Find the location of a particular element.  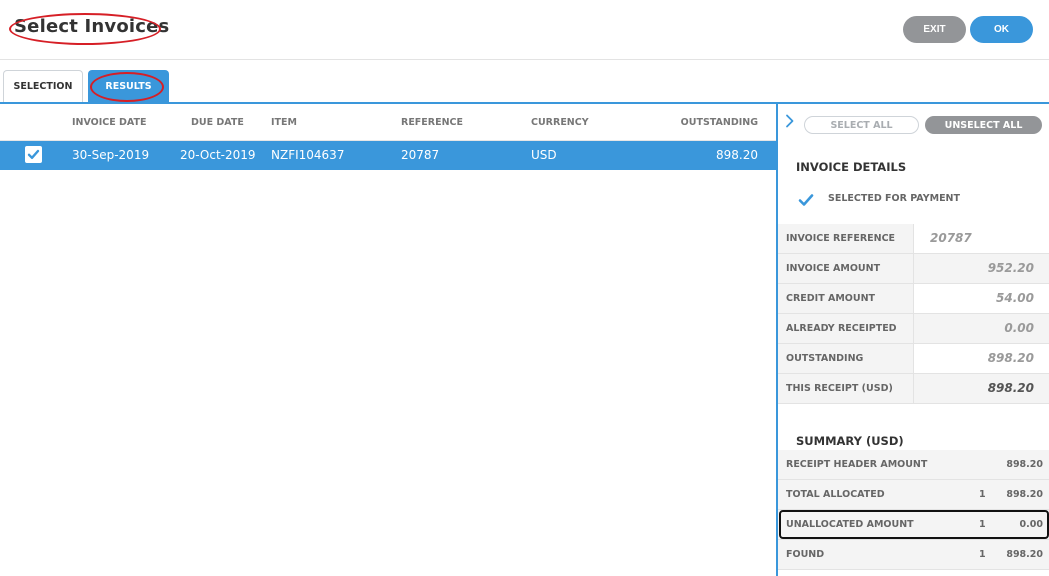

detail-row-outstanding: OUTSTANDING 898.20 is located at coordinates (913, 359).